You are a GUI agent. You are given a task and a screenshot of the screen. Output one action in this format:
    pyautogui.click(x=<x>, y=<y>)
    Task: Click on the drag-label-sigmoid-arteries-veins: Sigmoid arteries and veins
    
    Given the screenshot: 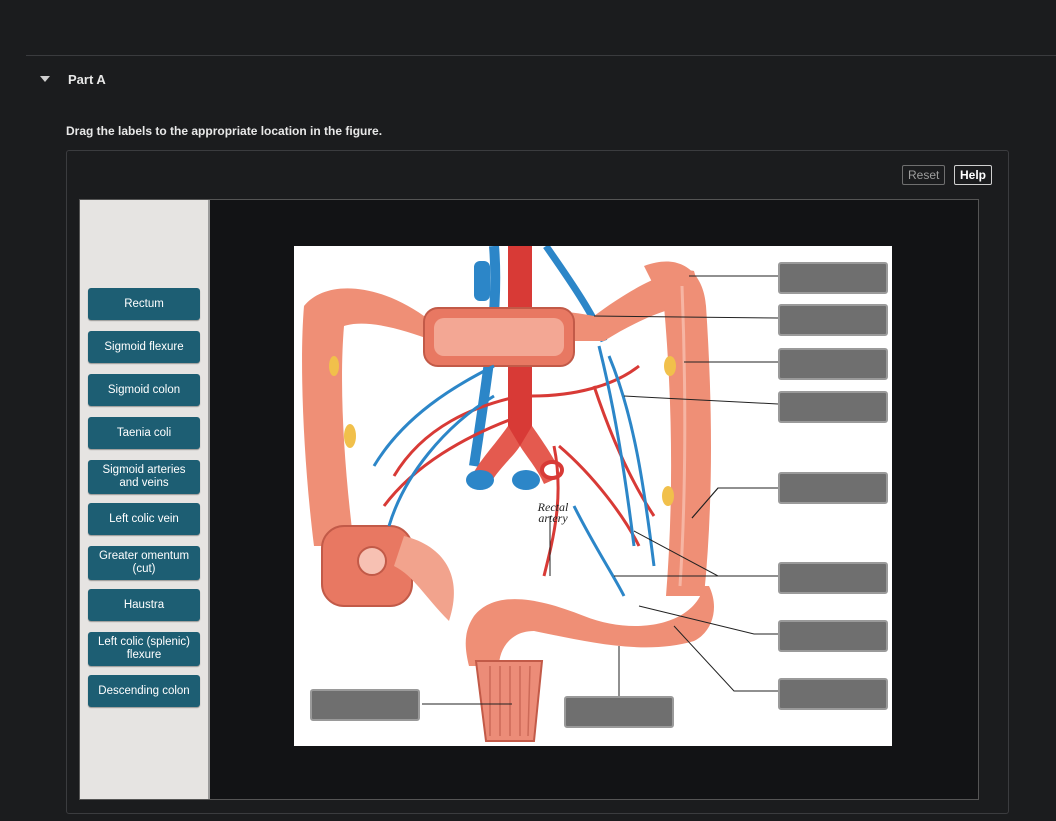 What is the action you would take?
    pyautogui.click(x=144, y=477)
    